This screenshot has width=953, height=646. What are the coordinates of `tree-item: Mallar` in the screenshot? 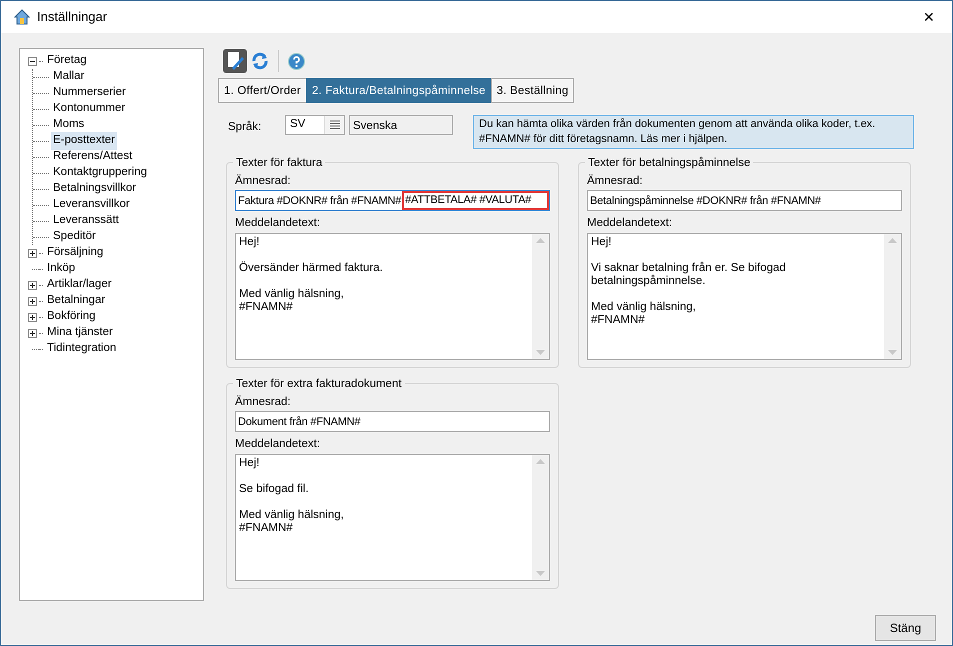 It's located at (68, 77).